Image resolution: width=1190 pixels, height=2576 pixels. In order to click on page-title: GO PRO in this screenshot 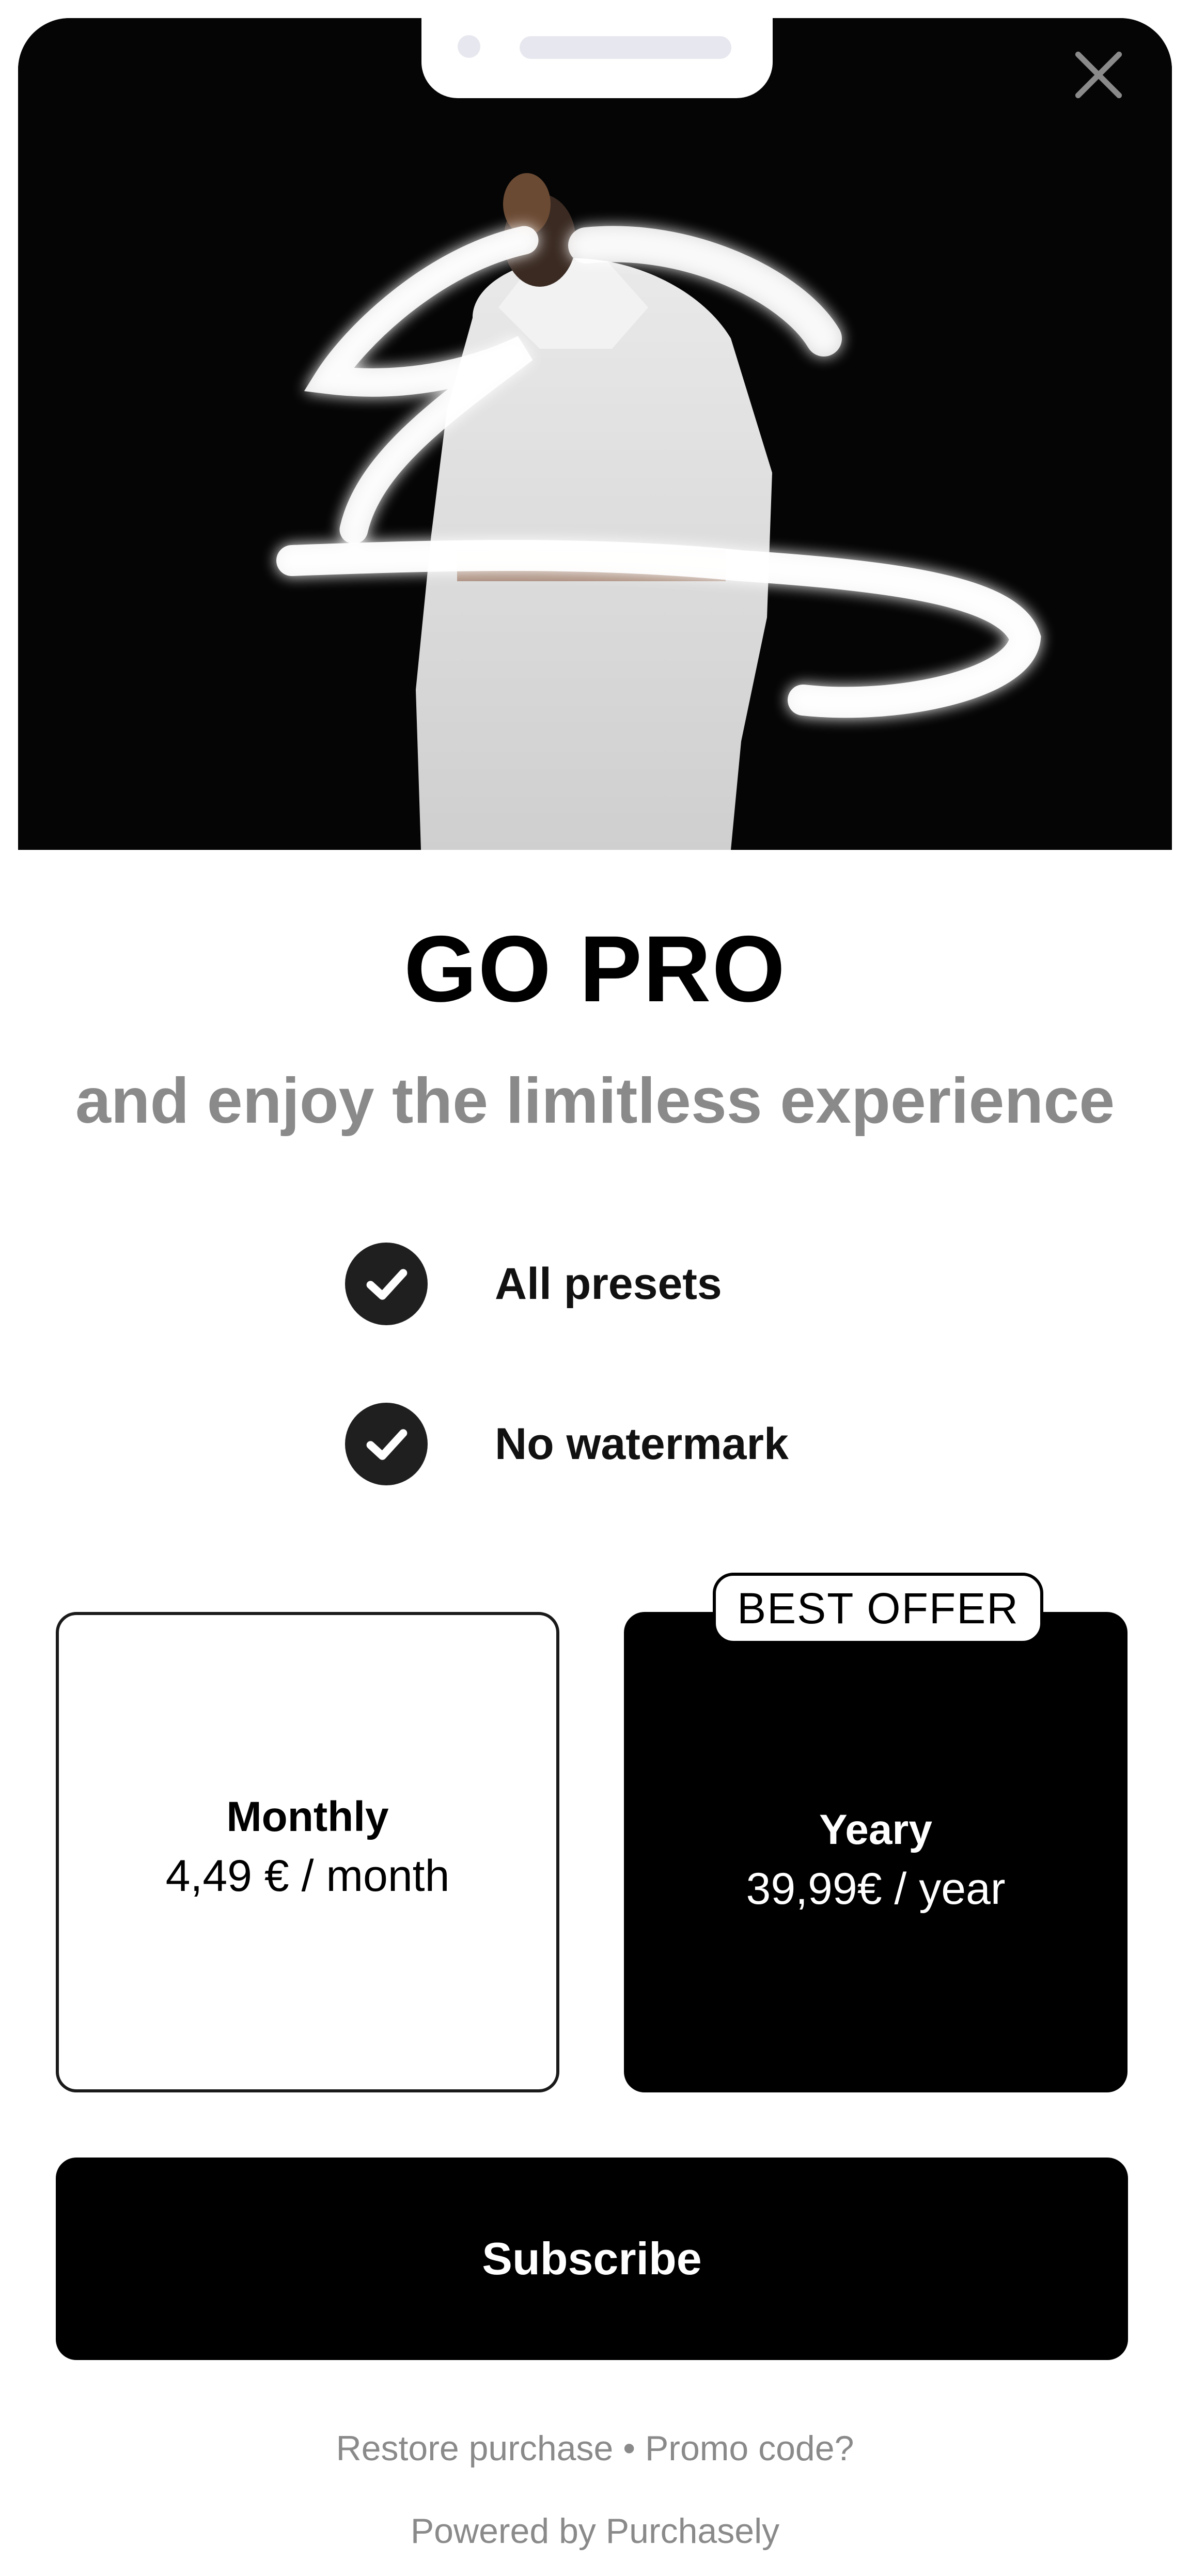, I will do `click(595, 968)`.